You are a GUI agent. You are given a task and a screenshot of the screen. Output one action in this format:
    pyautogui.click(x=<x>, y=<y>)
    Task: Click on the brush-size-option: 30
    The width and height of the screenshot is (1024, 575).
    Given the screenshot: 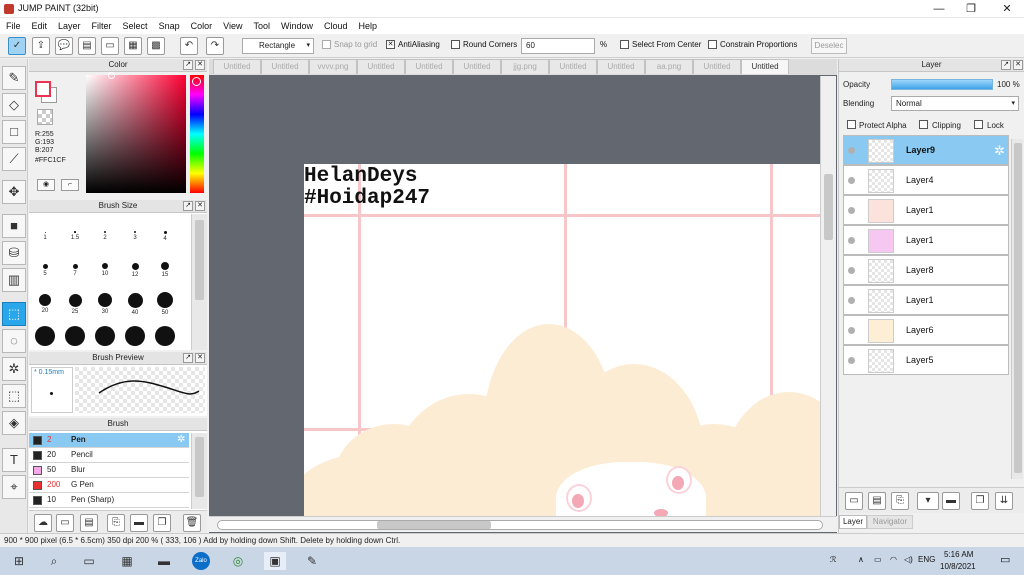 What is the action you would take?
    pyautogui.click(x=105, y=303)
    